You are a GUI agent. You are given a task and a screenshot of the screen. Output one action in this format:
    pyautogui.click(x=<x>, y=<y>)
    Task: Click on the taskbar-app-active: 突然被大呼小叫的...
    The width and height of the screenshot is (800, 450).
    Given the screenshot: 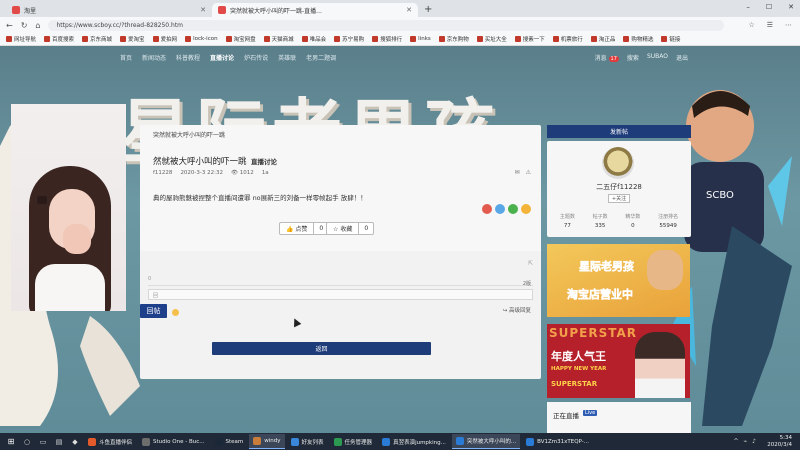 What is the action you would take?
    pyautogui.click(x=486, y=441)
    